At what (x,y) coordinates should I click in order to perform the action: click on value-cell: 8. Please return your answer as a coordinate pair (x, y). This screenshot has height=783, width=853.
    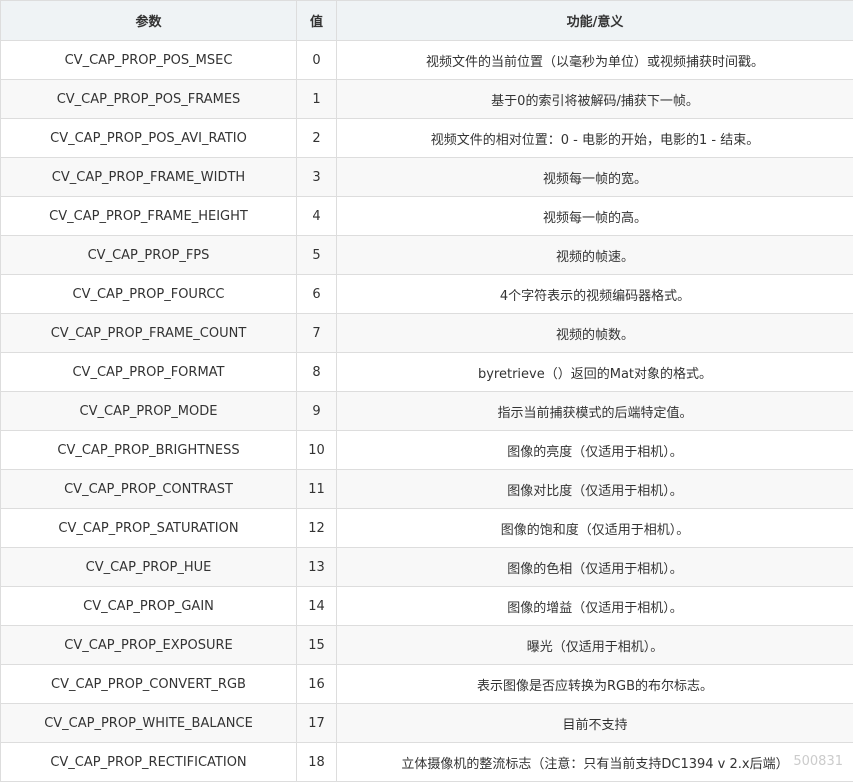
    Looking at the image, I should click on (316, 372).